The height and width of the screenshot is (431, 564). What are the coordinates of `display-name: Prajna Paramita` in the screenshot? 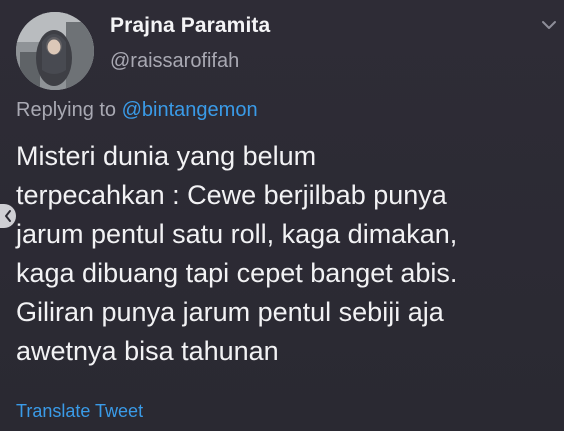 It's located at (190, 26).